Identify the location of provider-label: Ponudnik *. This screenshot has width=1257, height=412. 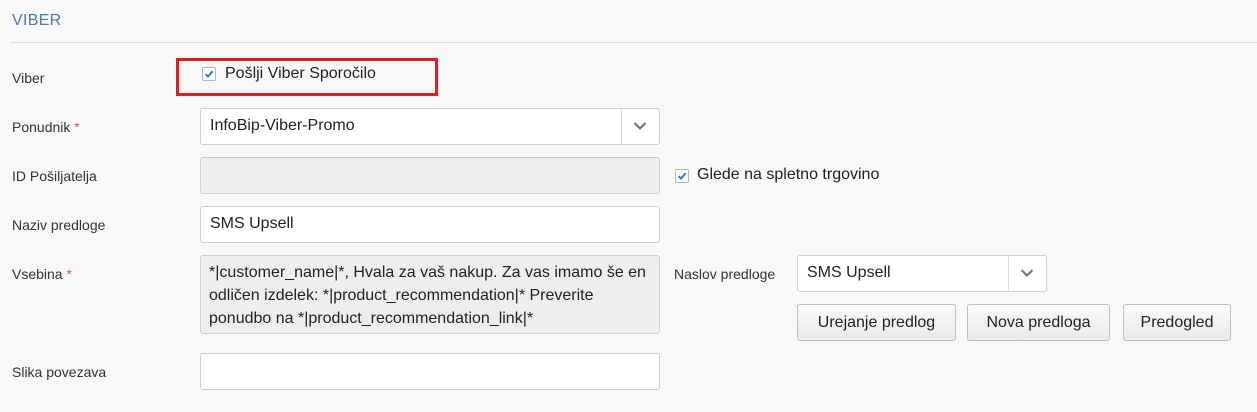
(46, 127).